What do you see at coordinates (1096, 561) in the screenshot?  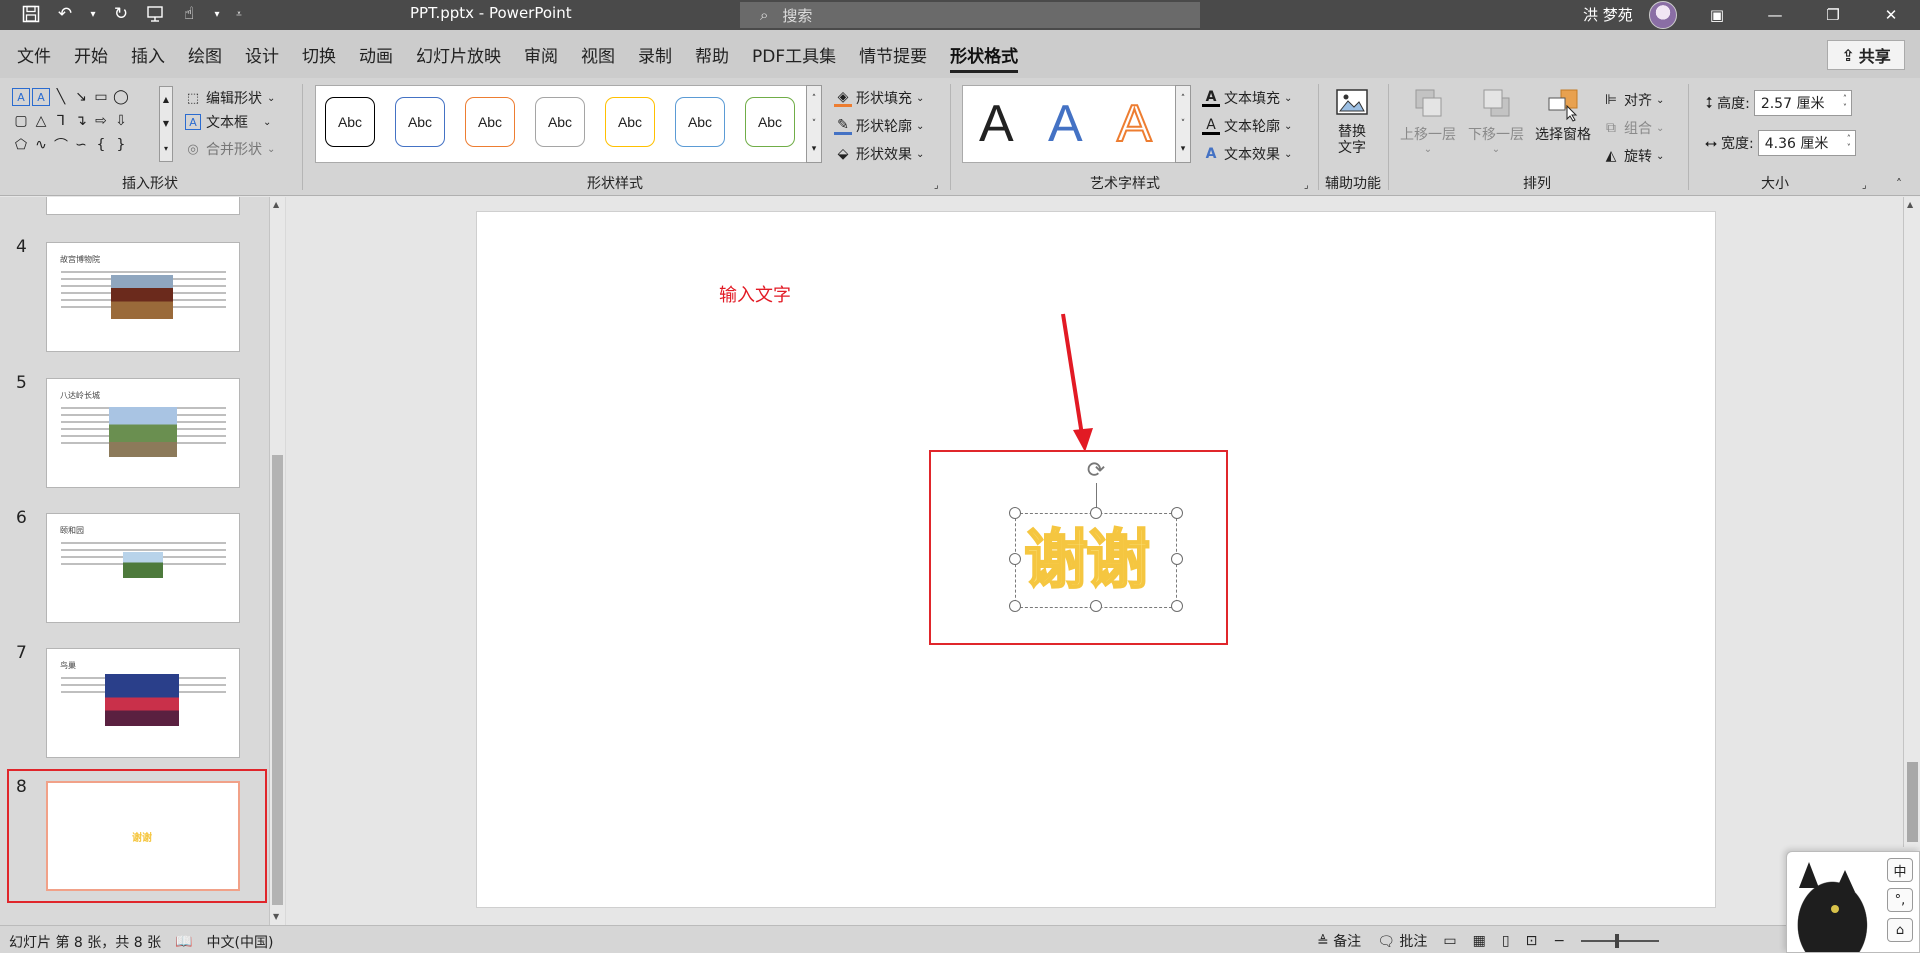 I see `wordart-text: 谢谢` at bounding box center [1096, 561].